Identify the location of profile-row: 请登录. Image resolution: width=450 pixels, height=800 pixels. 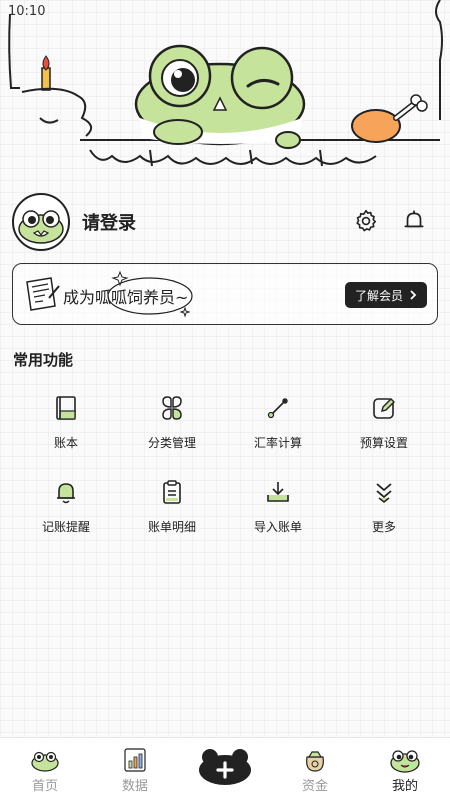
(225, 222).